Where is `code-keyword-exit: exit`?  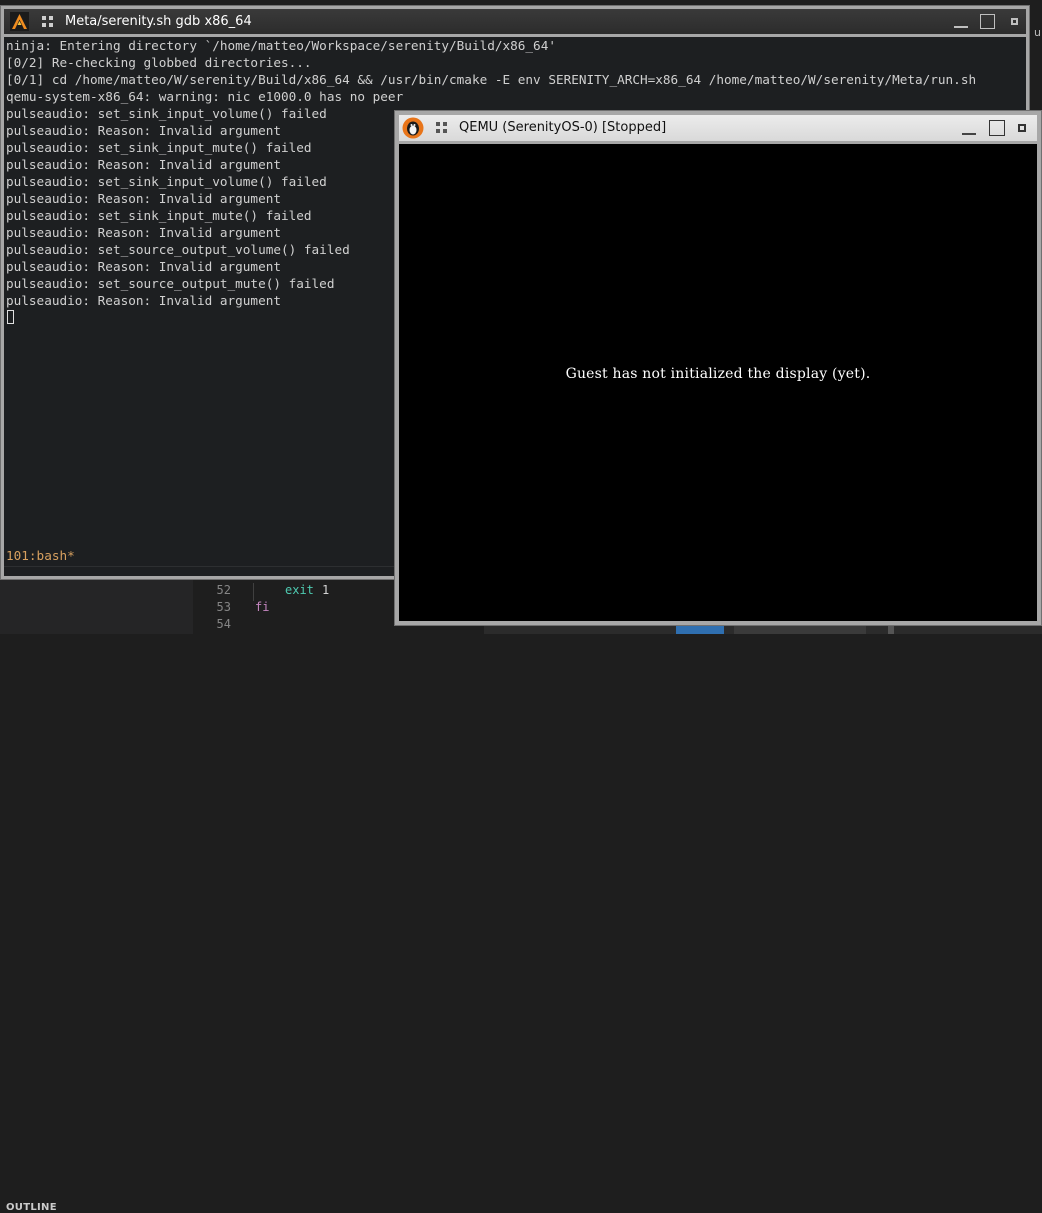
code-keyword-exit: exit is located at coordinates (299, 590).